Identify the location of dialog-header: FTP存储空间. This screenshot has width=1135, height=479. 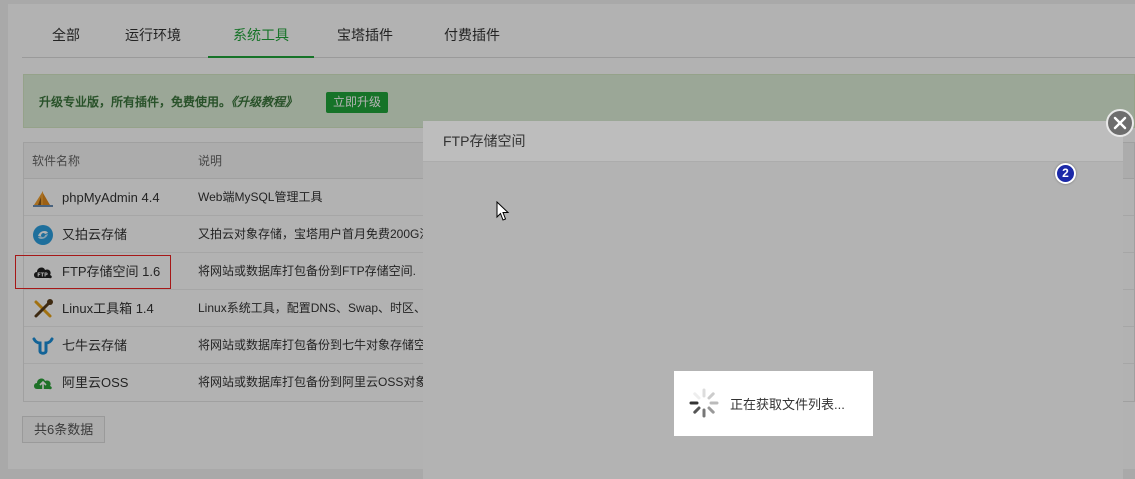
(773, 141).